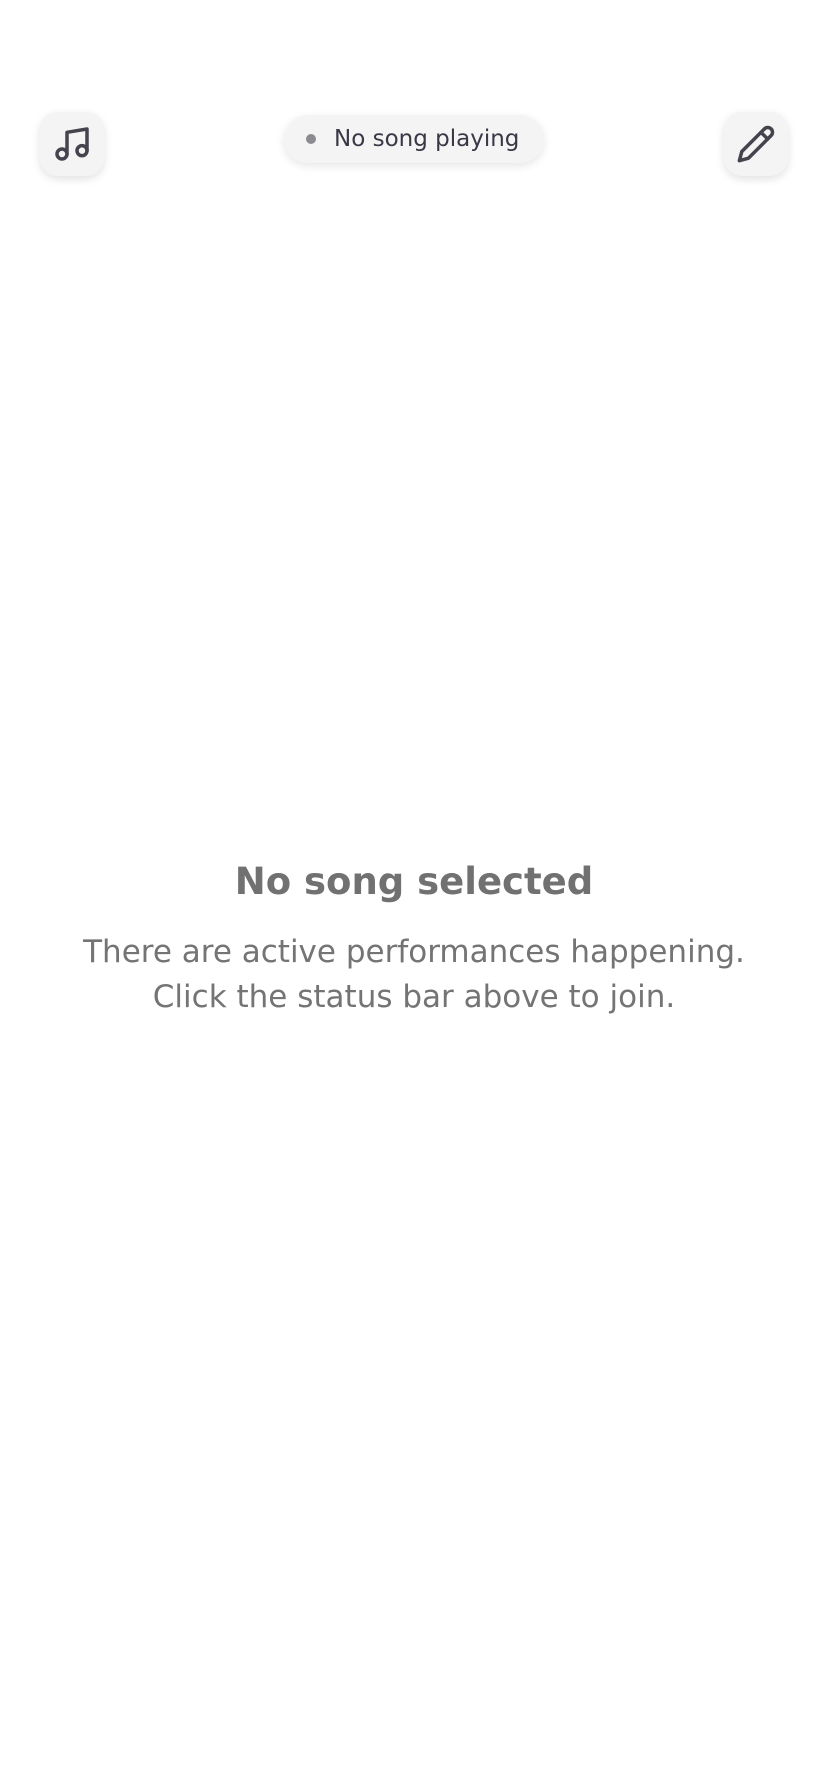  I want to click on status-dot, so click(311, 139).